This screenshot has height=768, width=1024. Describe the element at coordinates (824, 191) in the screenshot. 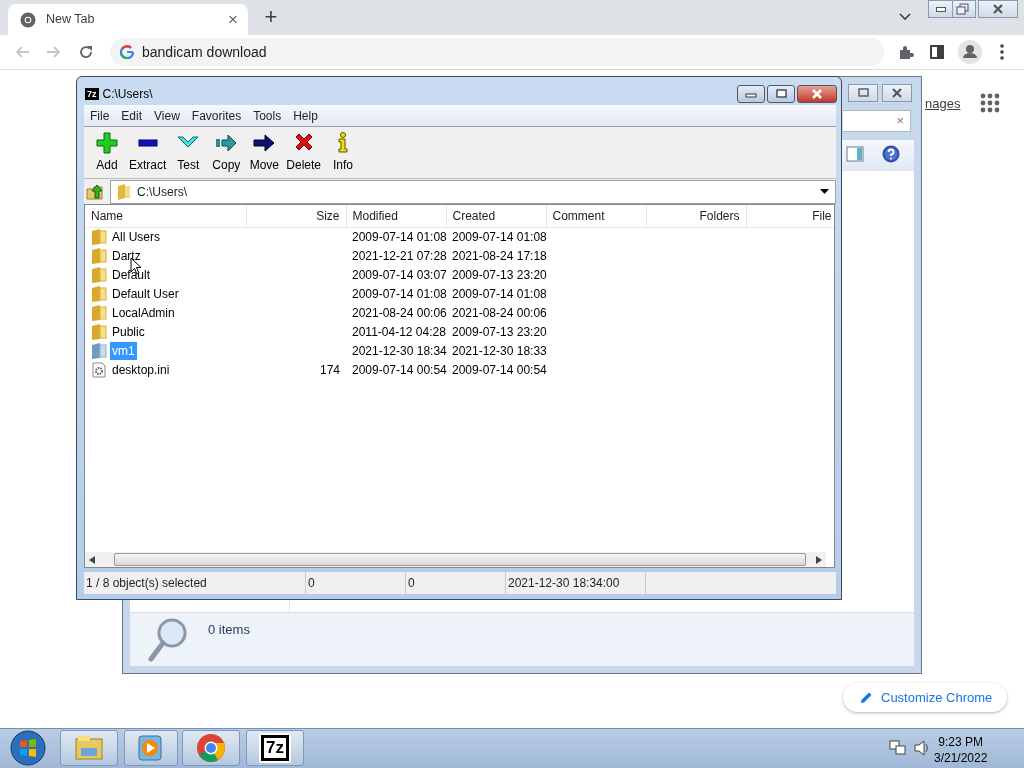

I see `dropdown-arrow-icon` at that location.